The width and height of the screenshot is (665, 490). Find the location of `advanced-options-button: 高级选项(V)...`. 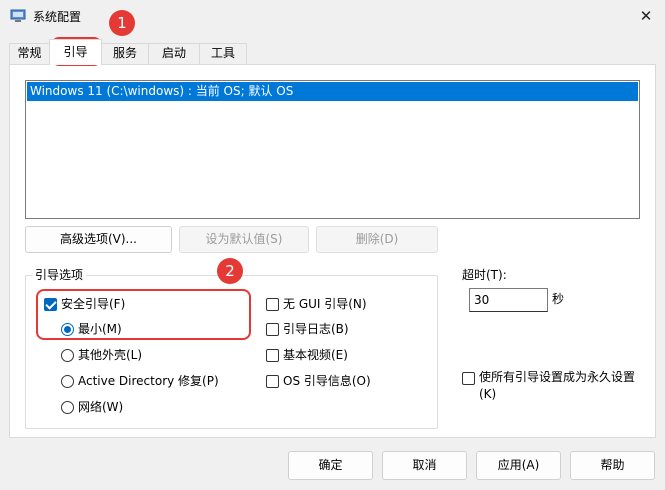

advanced-options-button: 高级选项(V)... is located at coordinates (98, 239).